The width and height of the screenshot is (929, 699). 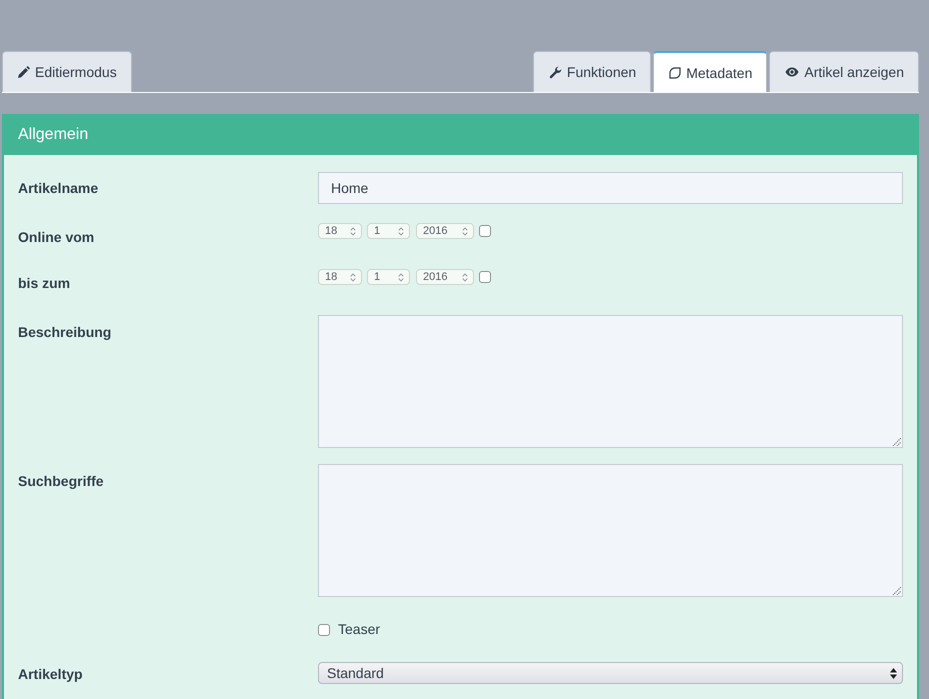 What do you see at coordinates (675, 72) in the screenshot?
I see `leaf-icon` at bounding box center [675, 72].